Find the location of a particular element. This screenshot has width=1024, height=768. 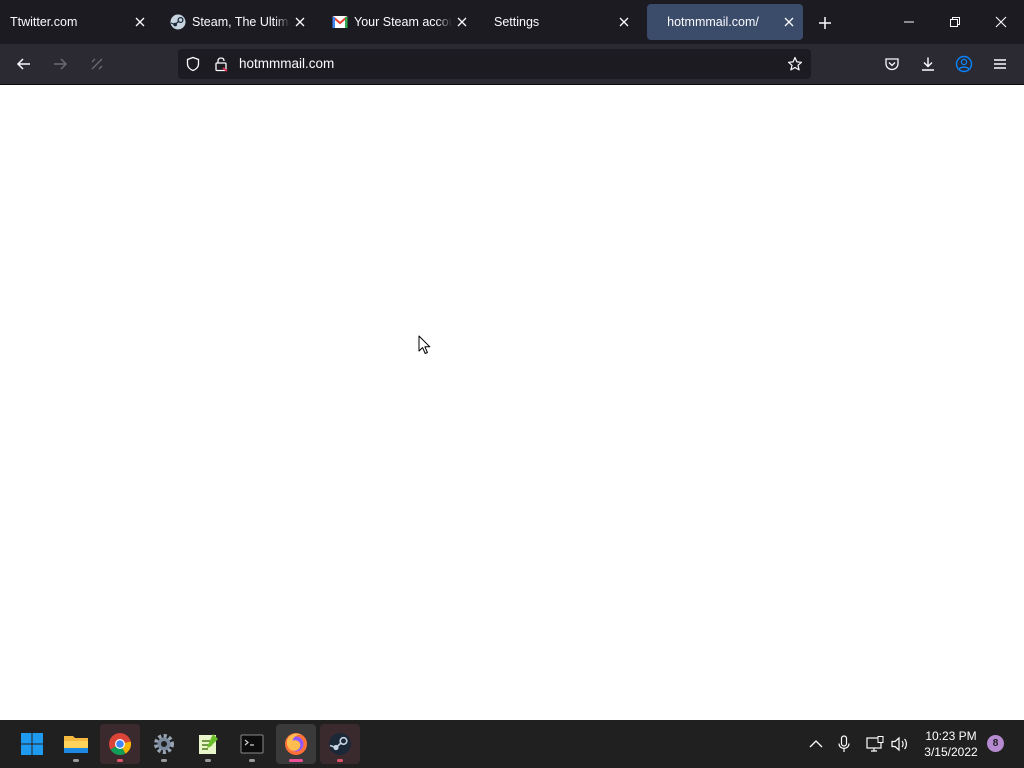

taskbar-settings is located at coordinates (164, 744).